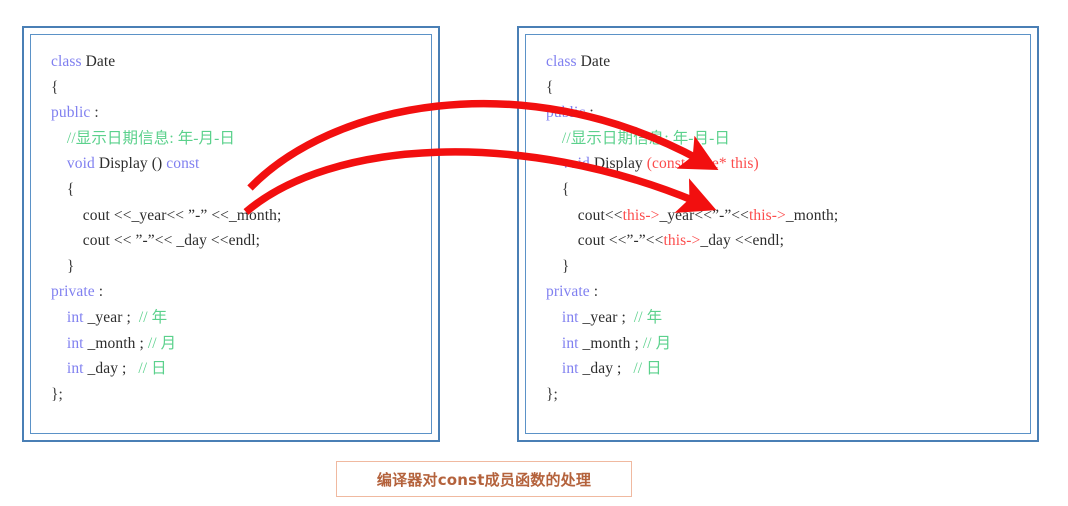 The width and height of the screenshot is (1068, 506). What do you see at coordinates (812, 215) in the screenshot?
I see `code-token: _month;` at bounding box center [812, 215].